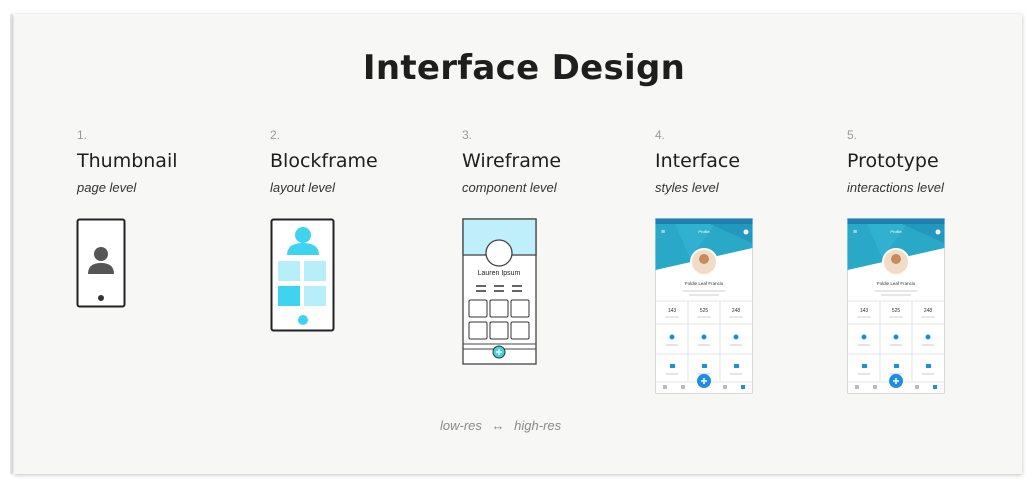 This screenshot has height=490, width=1030. Describe the element at coordinates (467, 135) in the screenshot. I see `step-number: 3.` at that location.